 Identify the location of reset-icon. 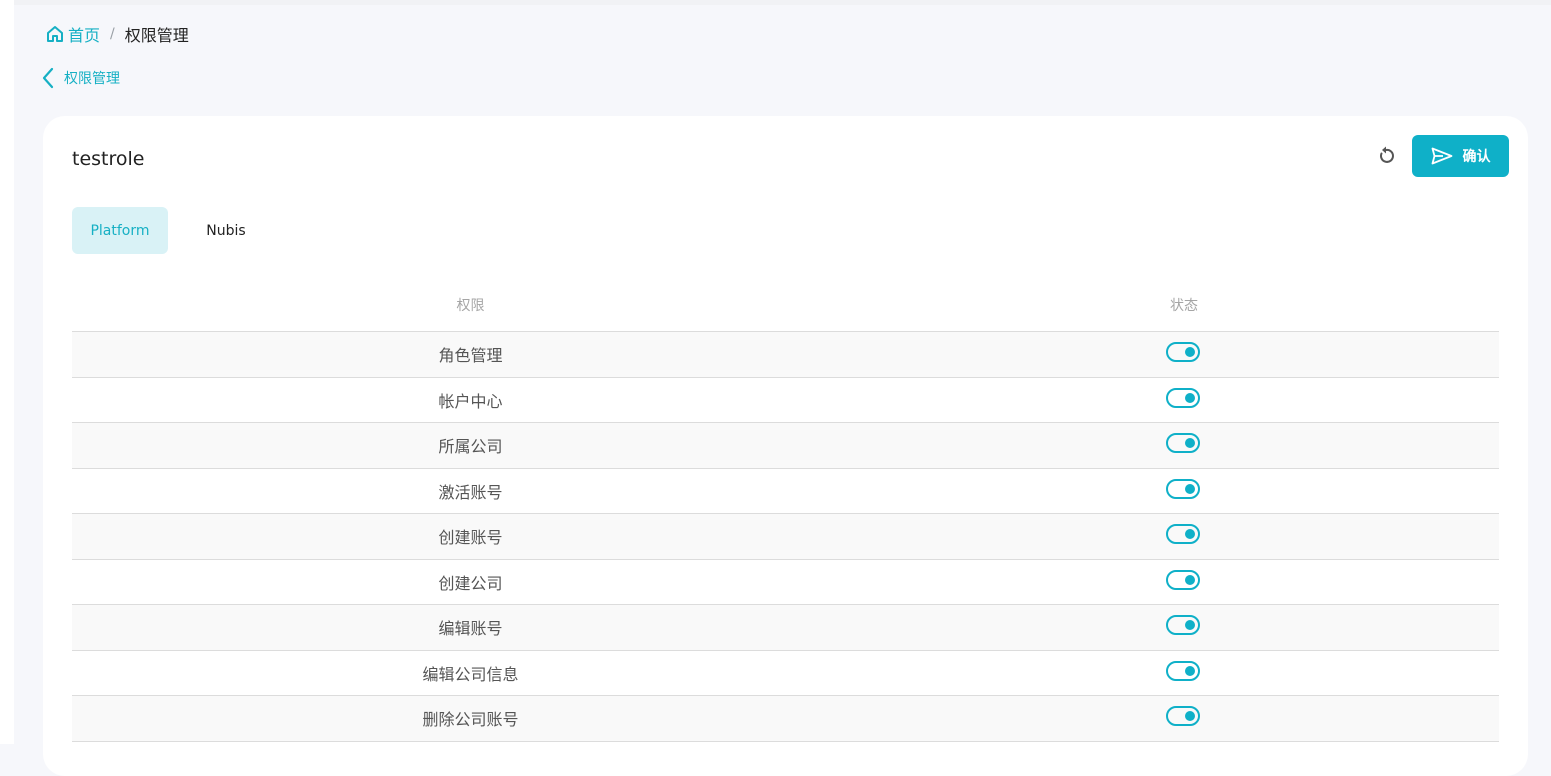
(1387, 154).